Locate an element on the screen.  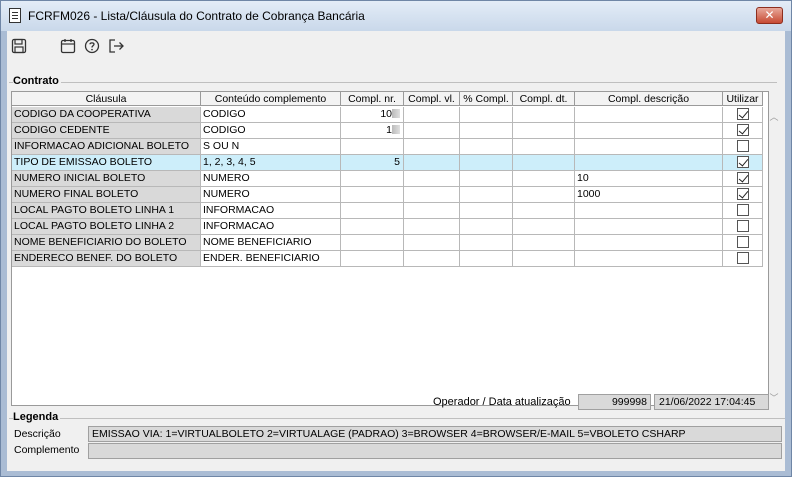
cell-clausula: NUMERO FINAL BOLETO is located at coordinates (106, 195).